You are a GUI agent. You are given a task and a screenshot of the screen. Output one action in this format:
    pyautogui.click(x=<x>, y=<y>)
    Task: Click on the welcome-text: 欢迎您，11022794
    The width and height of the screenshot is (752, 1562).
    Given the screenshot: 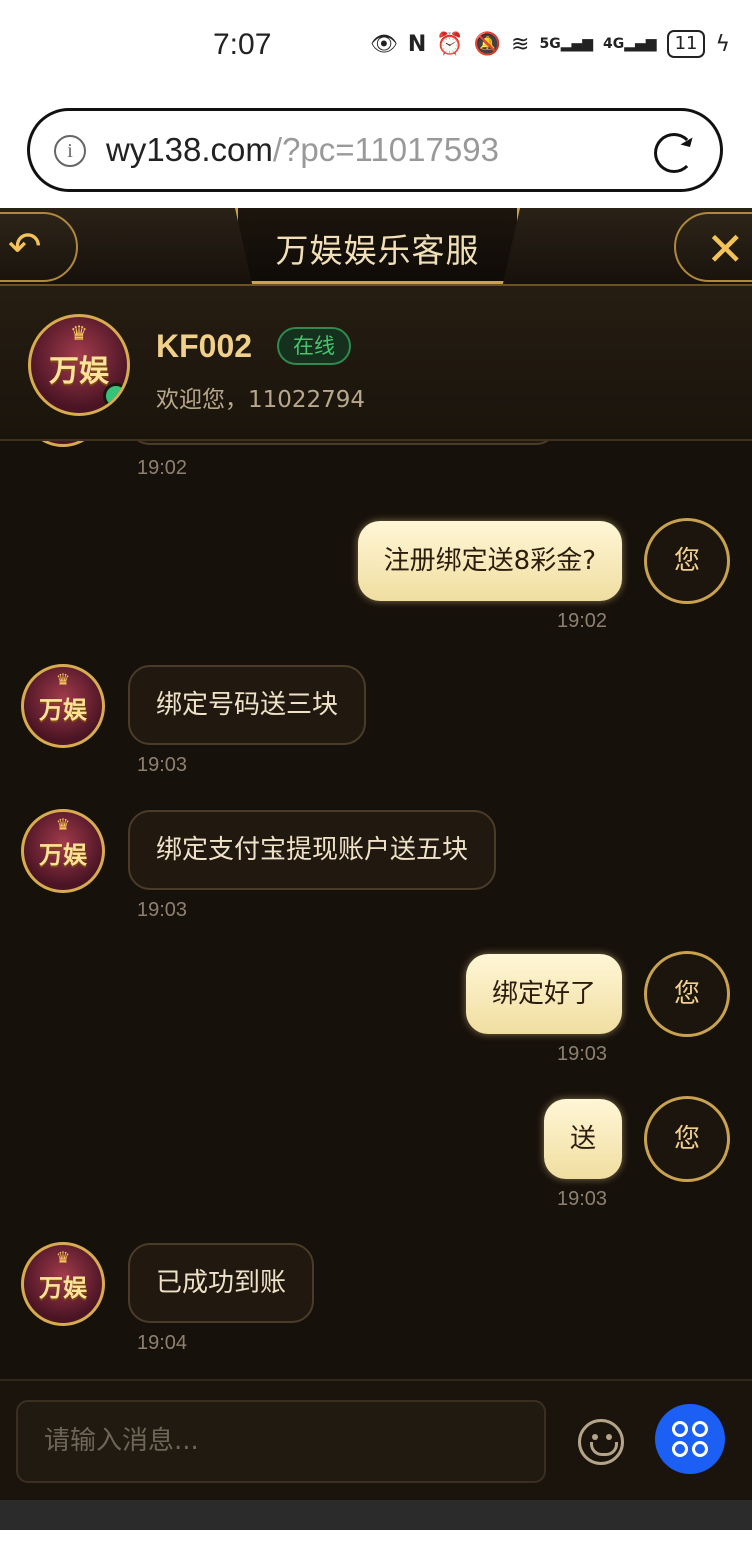 What is the action you would take?
    pyautogui.click(x=261, y=400)
    